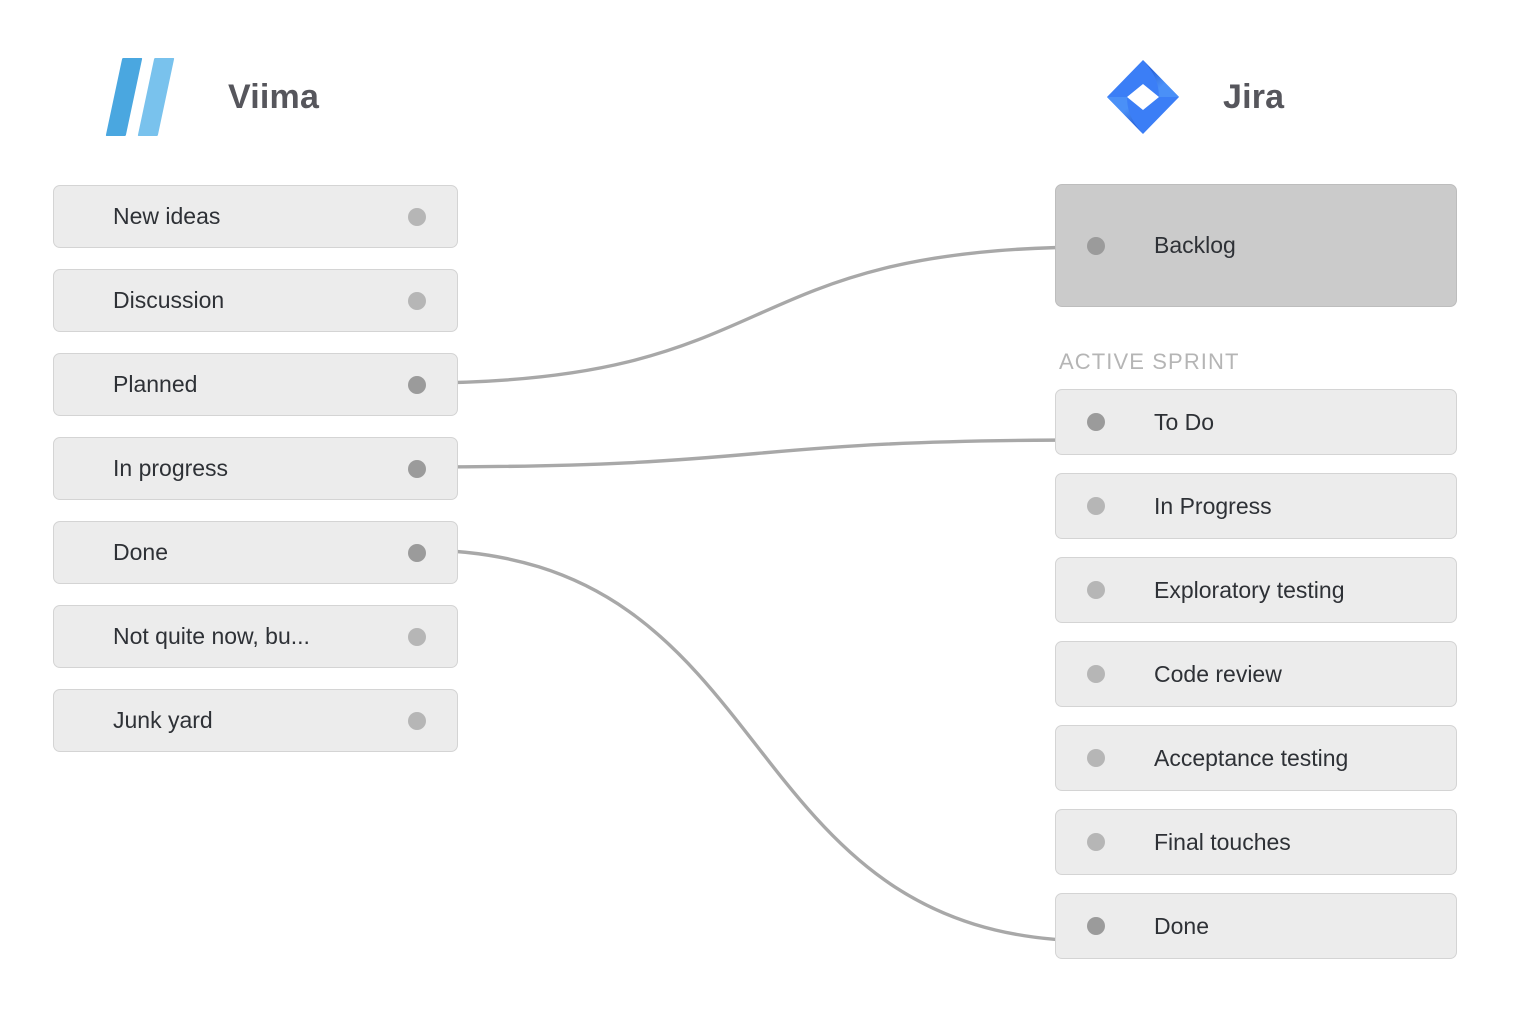  I want to click on card-label: Discussion, so click(169, 300).